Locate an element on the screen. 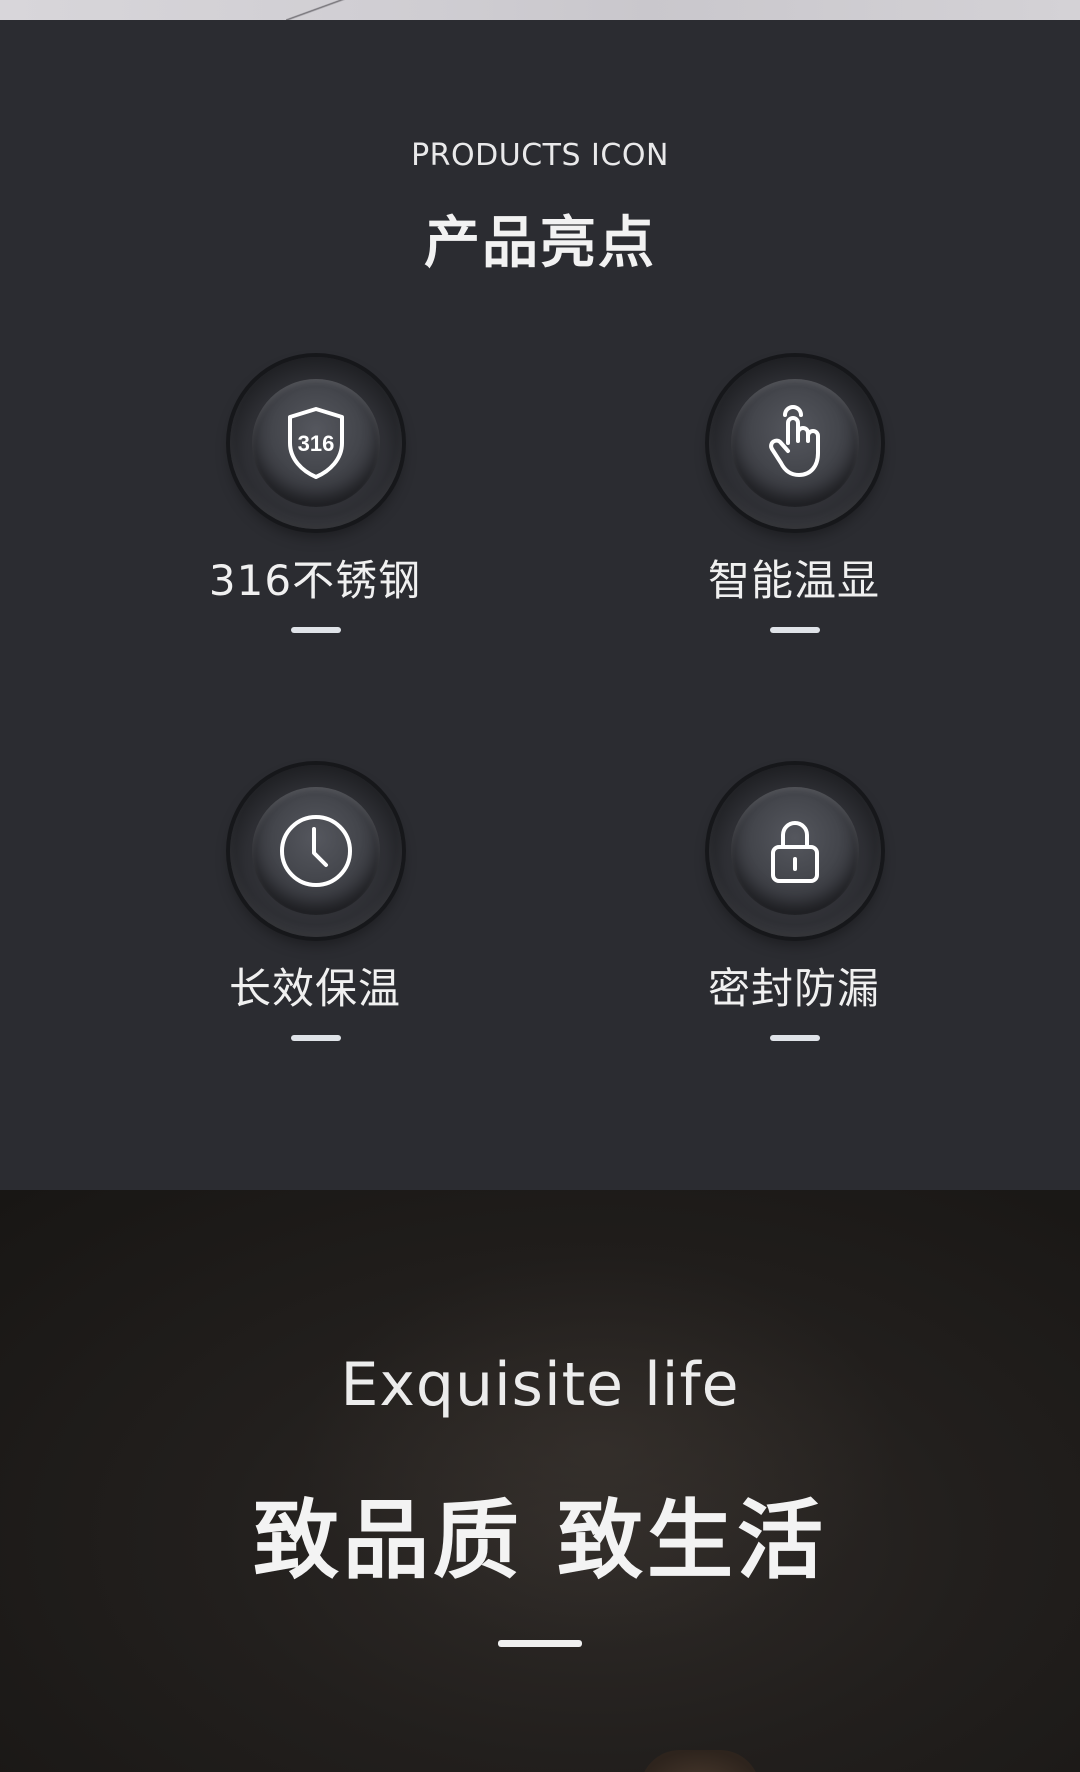 The width and height of the screenshot is (1080, 1772). feature-item-smart-temp: 智能温显 is located at coordinates (794, 507).